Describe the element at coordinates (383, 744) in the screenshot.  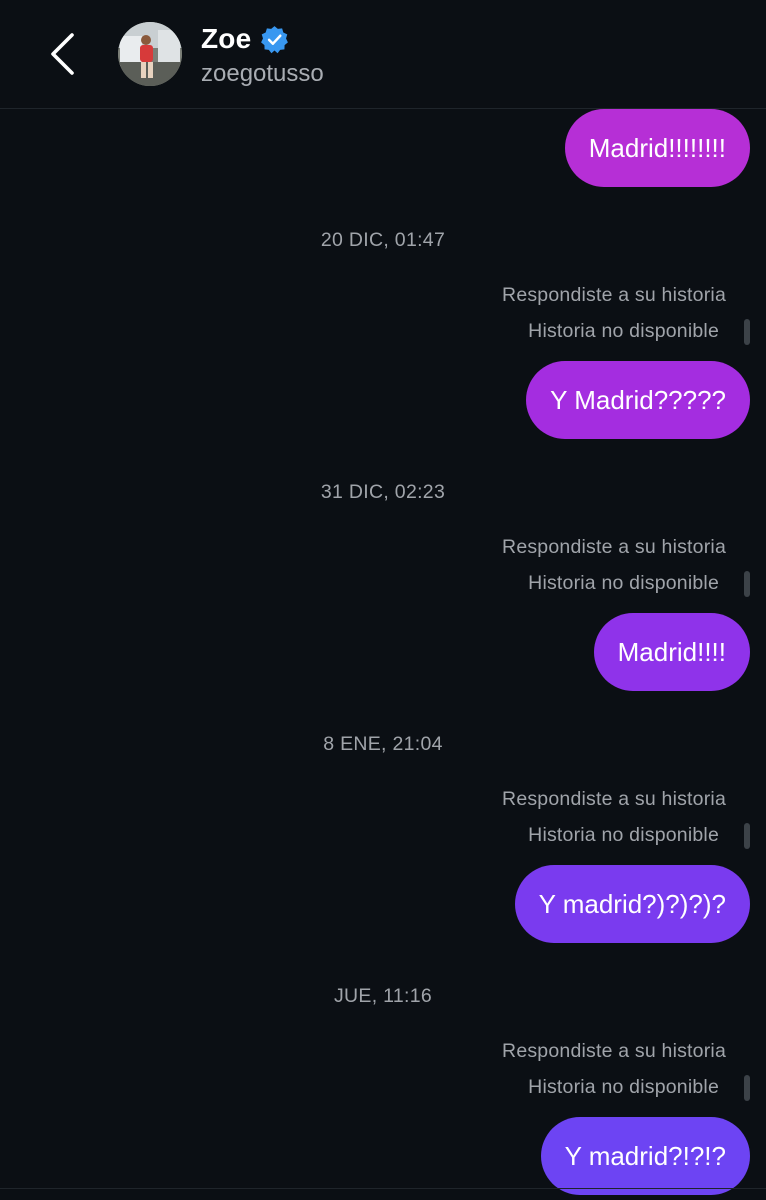
I see `message-timestamp: 8 ENE, 21:04` at that location.